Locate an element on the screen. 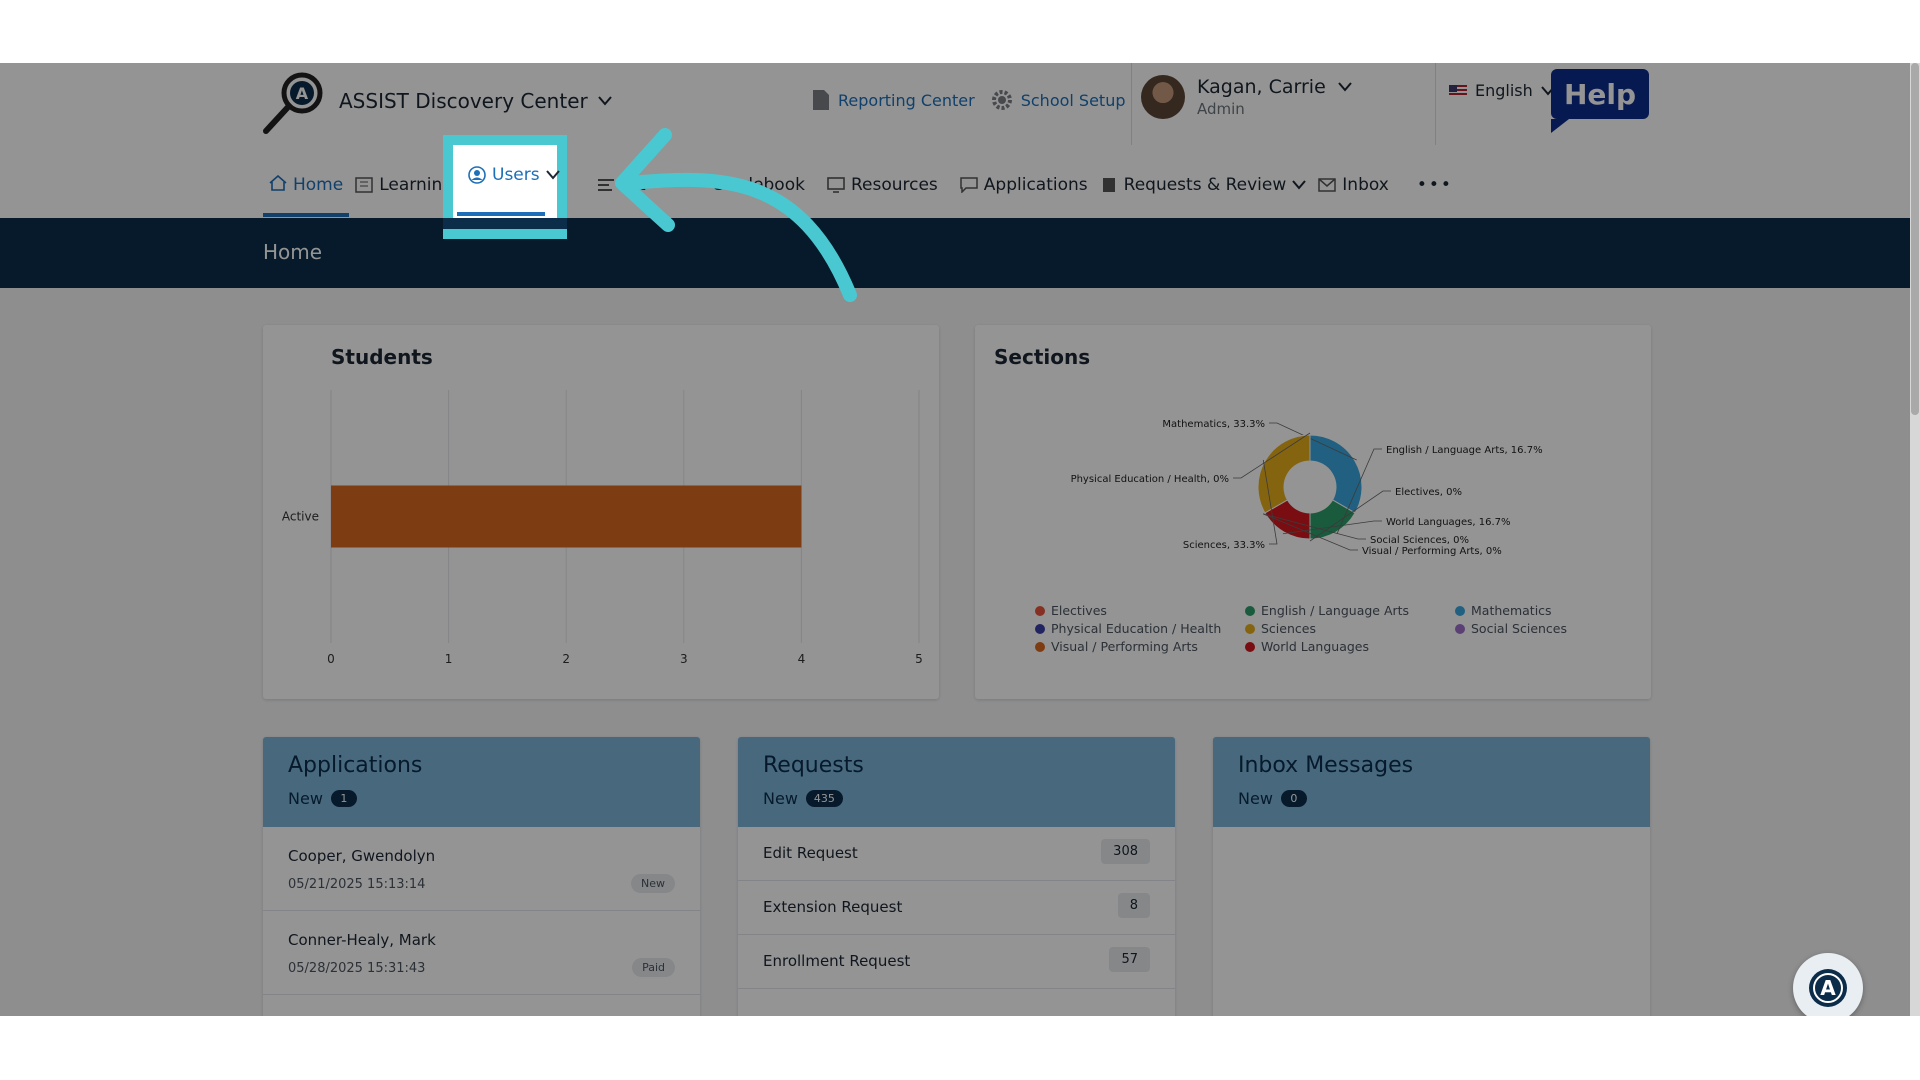  scrollbar-thumb is located at coordinates (1915, 239).